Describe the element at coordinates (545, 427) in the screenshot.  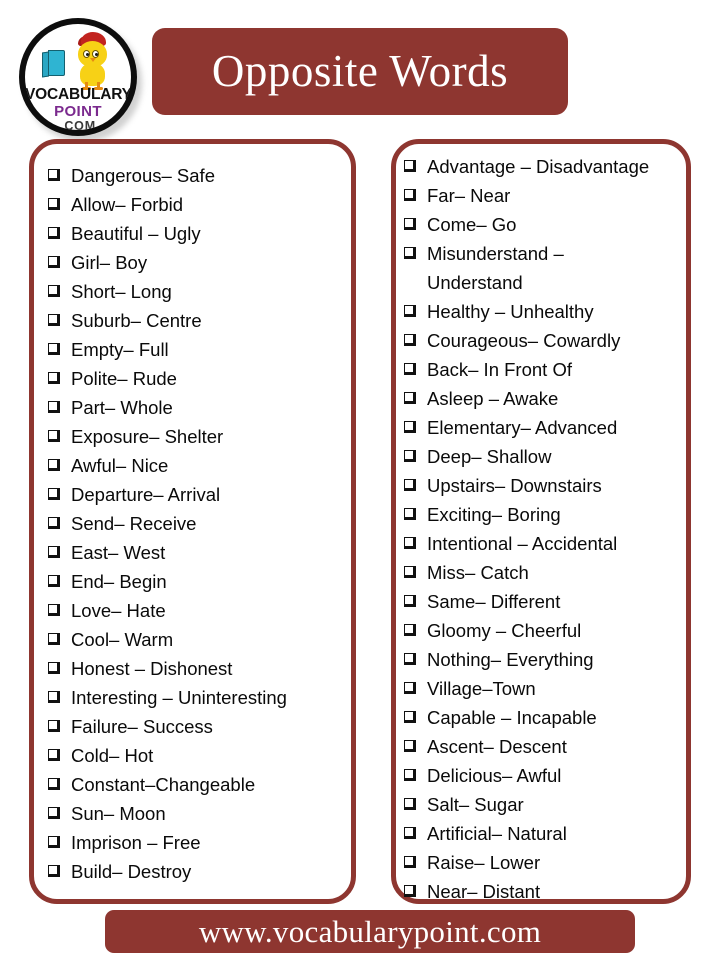
I see `list-item: Elementary– Advanced` at that location.